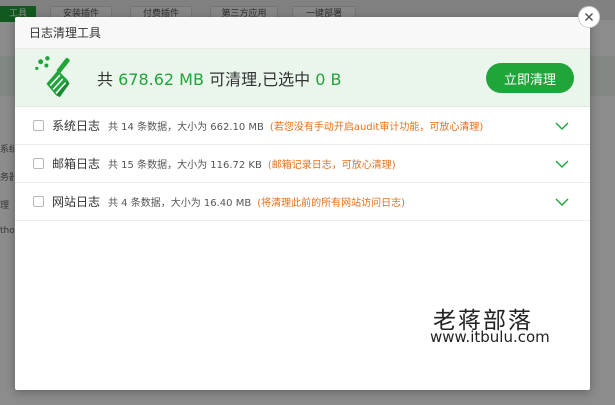  I want to click on log-name: 网站日志, so click(76, 202).